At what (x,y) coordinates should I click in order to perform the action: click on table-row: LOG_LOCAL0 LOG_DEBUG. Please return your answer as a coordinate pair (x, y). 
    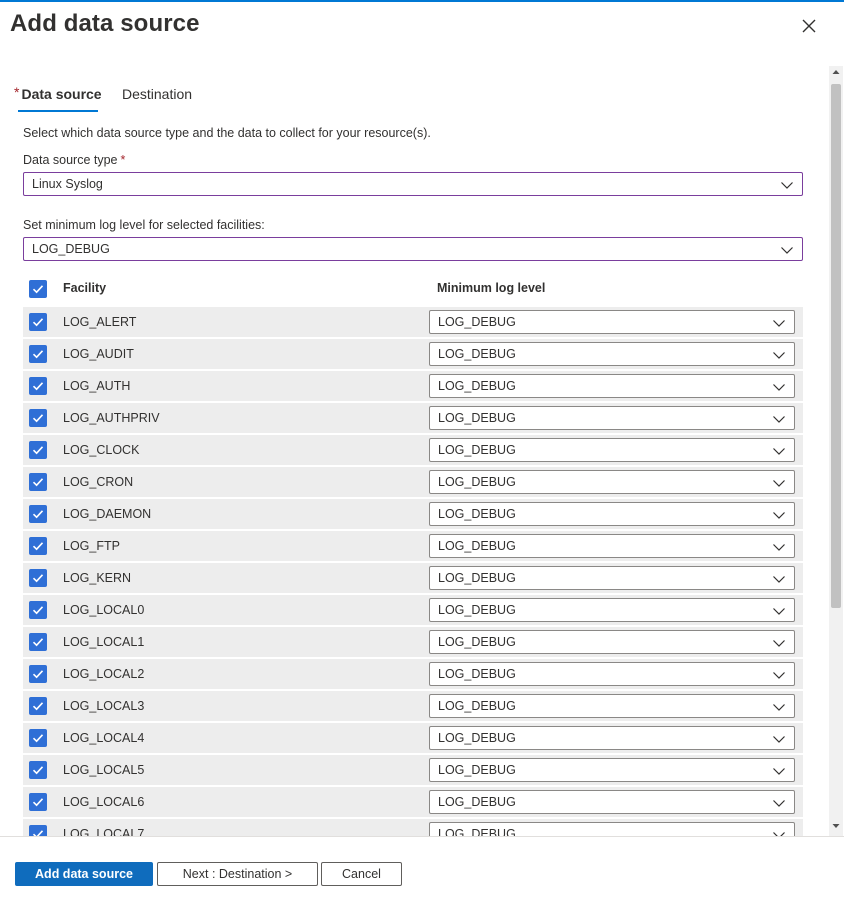
    Looking at the image, I should click on (413, 610).